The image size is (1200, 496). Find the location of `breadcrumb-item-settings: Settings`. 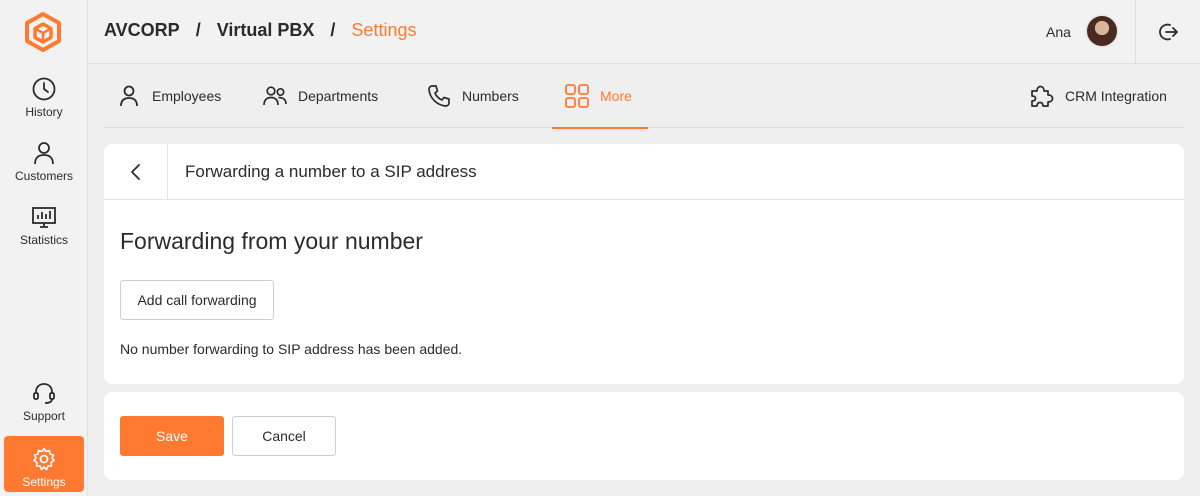

breadcrumb-item-settings: Settings is located at coordinates (384, 30).